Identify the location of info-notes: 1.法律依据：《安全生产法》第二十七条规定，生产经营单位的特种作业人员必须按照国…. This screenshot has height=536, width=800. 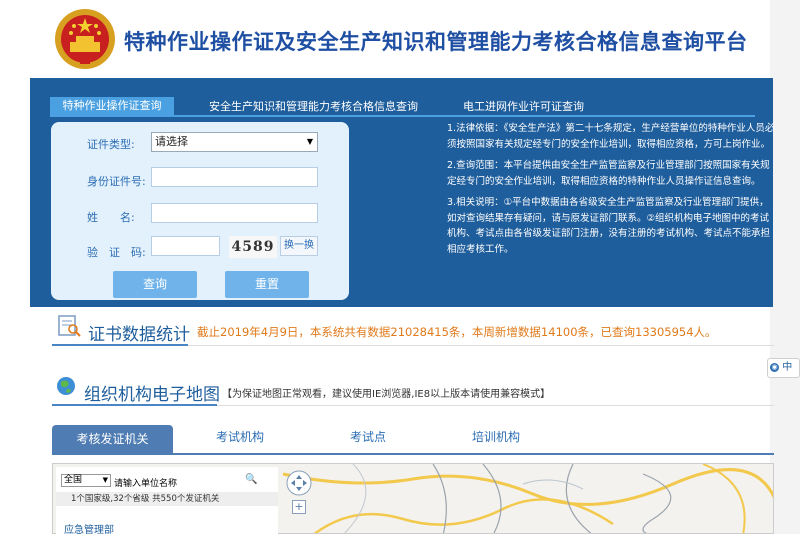
(612, 192).